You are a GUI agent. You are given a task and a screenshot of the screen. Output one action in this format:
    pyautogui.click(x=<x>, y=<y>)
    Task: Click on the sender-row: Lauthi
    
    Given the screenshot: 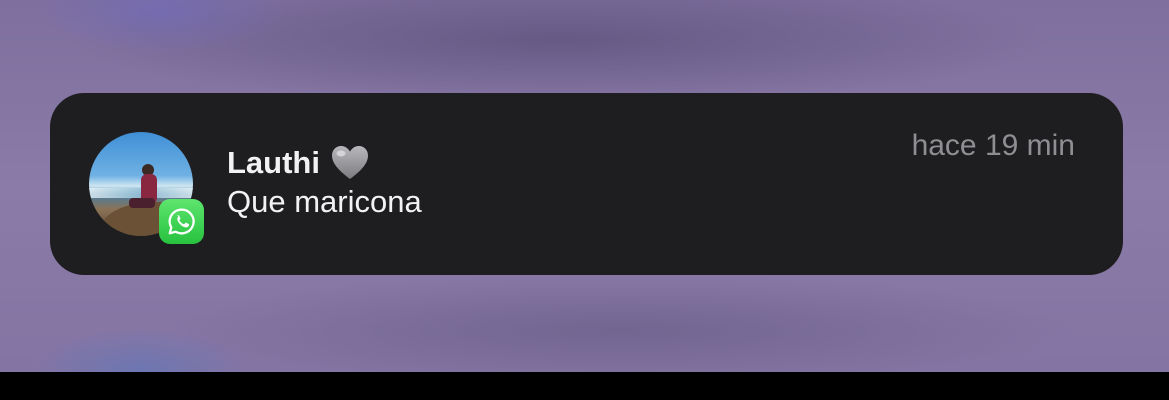 What is the action you would take?
    pyautogui.click(x=298, y=163)
    